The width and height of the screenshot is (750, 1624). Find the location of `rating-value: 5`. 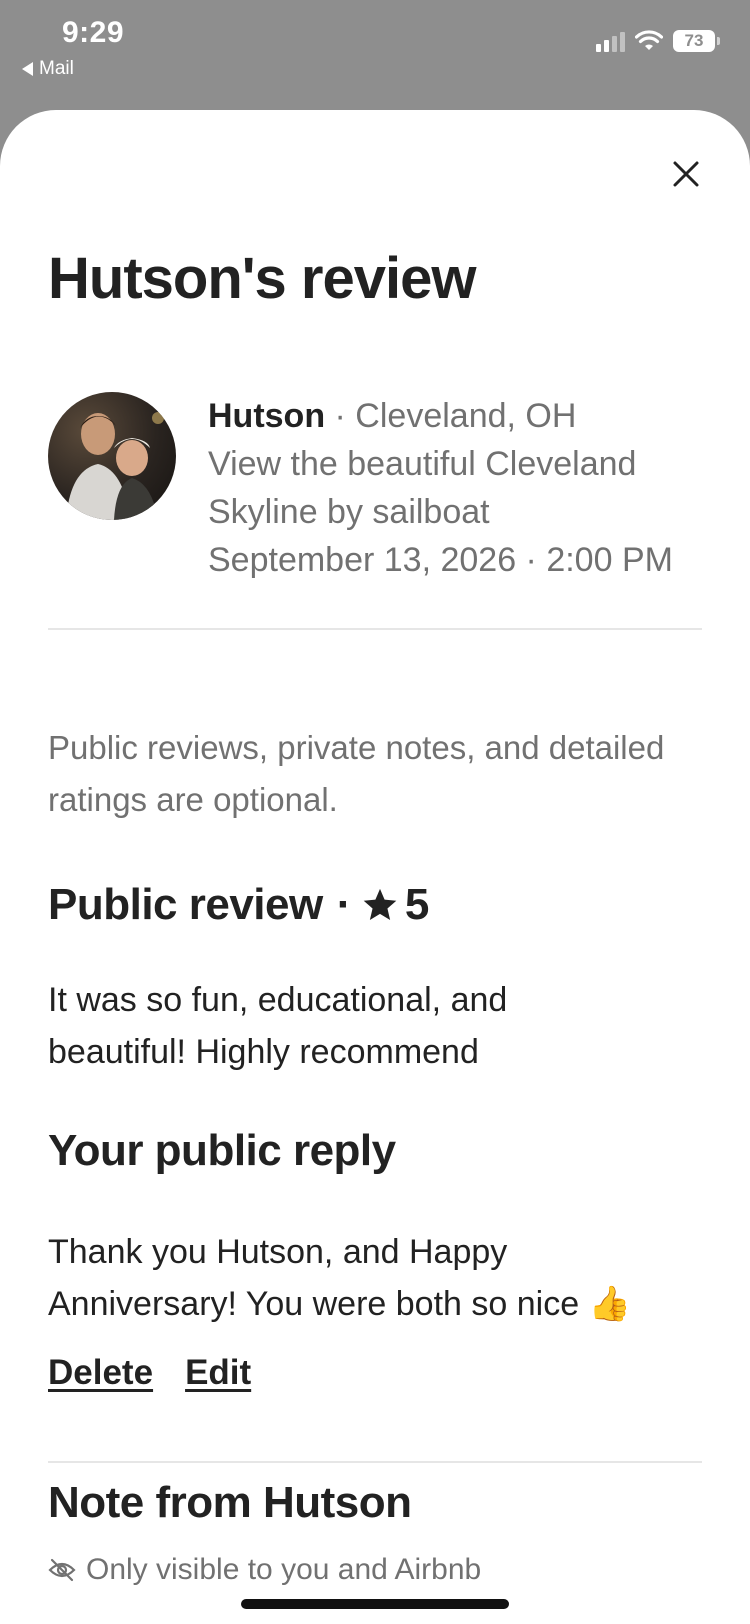

rating-value: 5 is located at coordinates (416, 904).